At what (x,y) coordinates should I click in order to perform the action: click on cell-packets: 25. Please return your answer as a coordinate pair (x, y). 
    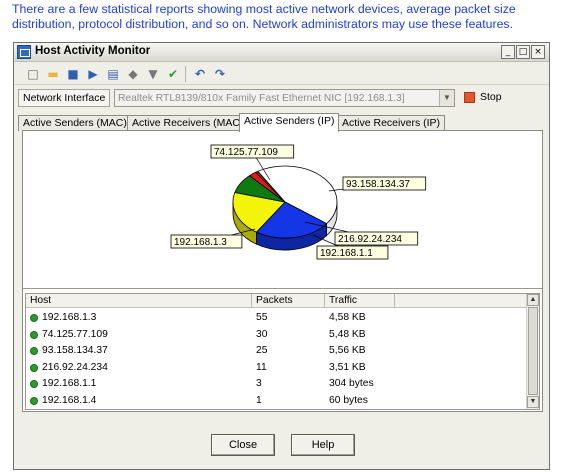
    Looking at the image, I should click on (262, 350).